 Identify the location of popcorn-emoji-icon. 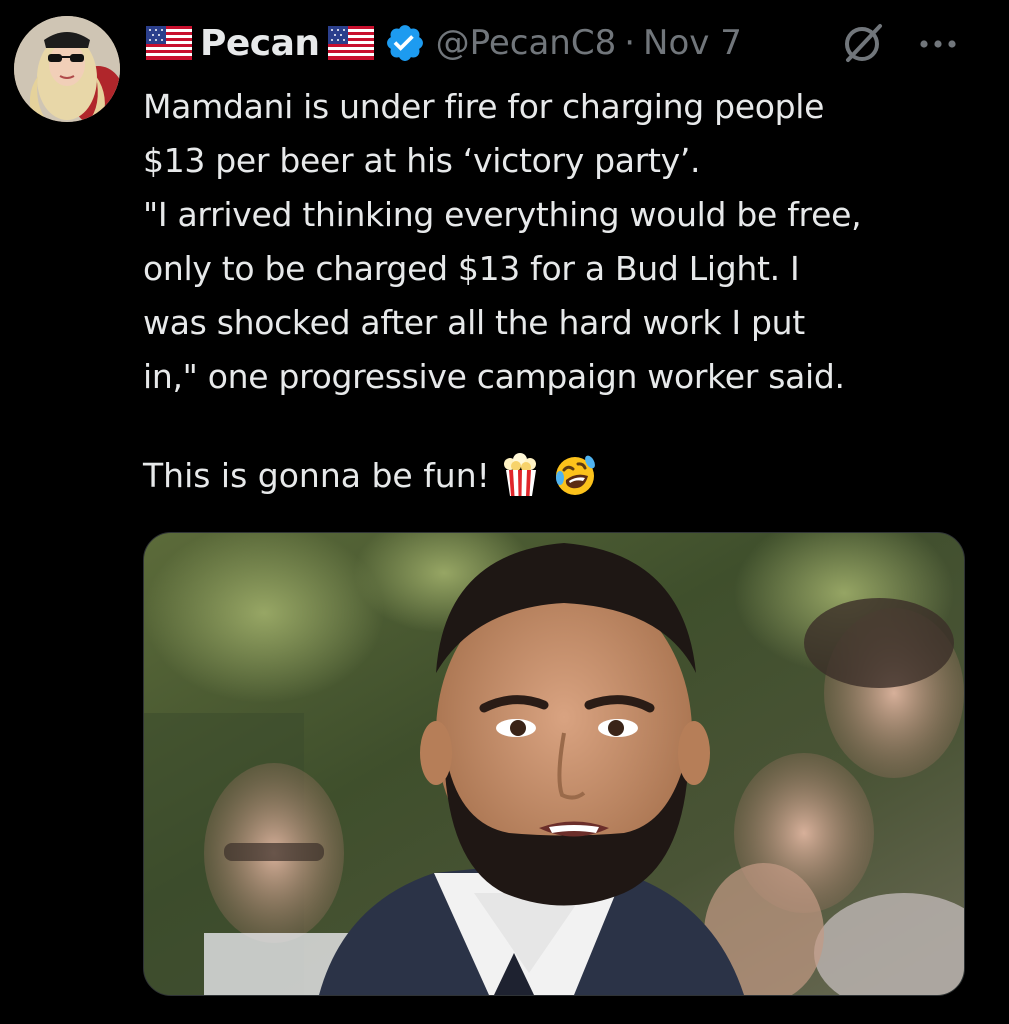
(521, 475).